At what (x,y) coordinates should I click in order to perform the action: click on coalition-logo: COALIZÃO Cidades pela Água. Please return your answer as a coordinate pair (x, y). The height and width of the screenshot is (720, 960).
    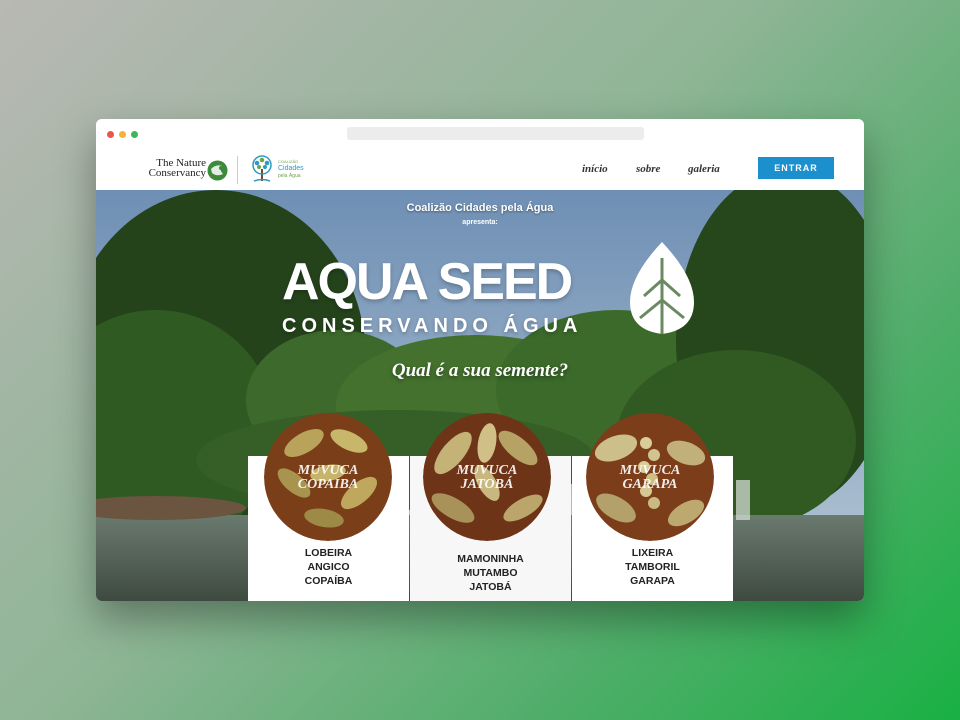
    Looking at the image, I should click on (283, 170).